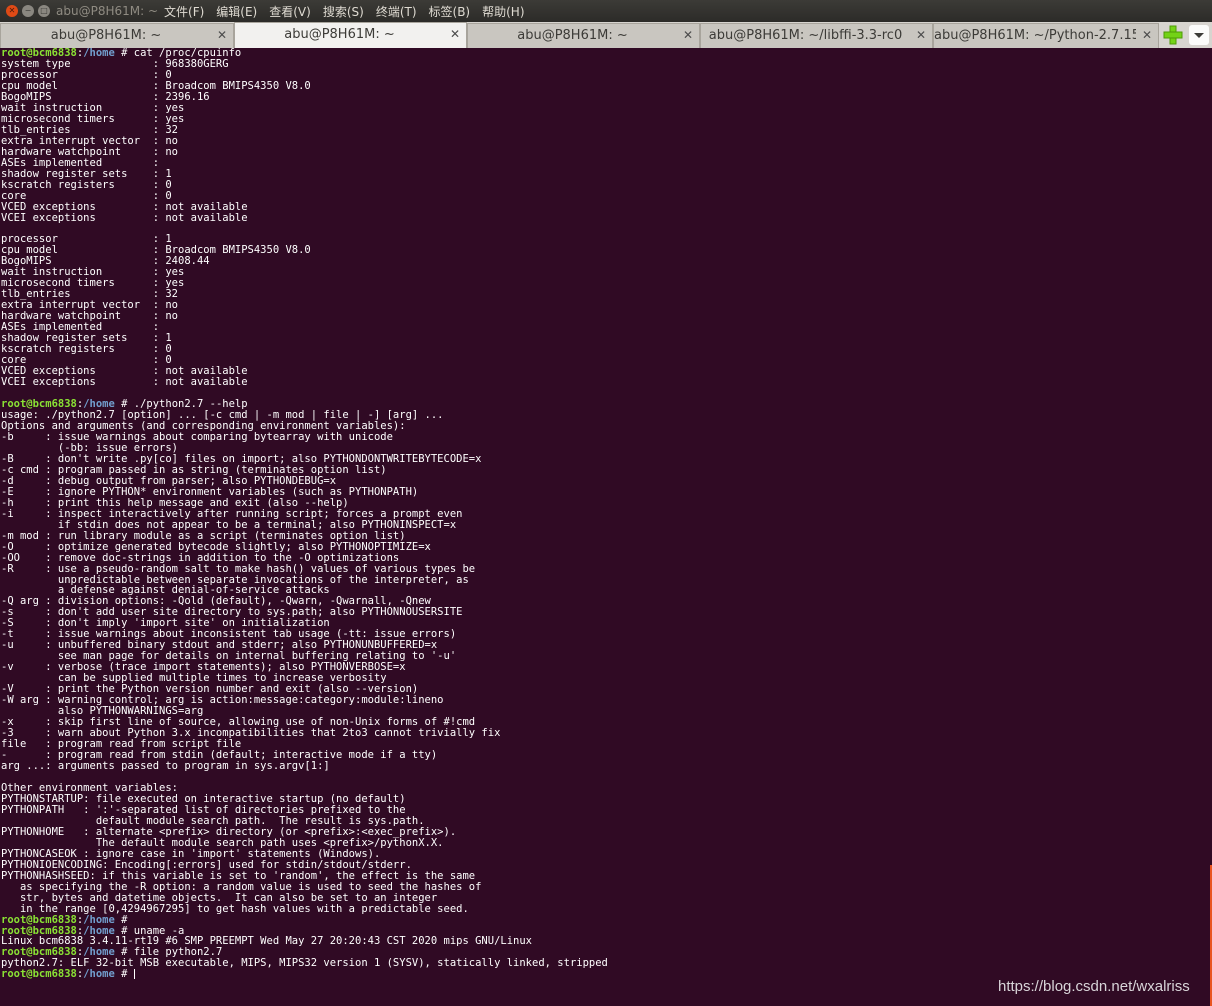  What do you see at coordinates (28, 11) in the screenshot?
I see `window-minimize-button: −` at bounding box center [28, 11].